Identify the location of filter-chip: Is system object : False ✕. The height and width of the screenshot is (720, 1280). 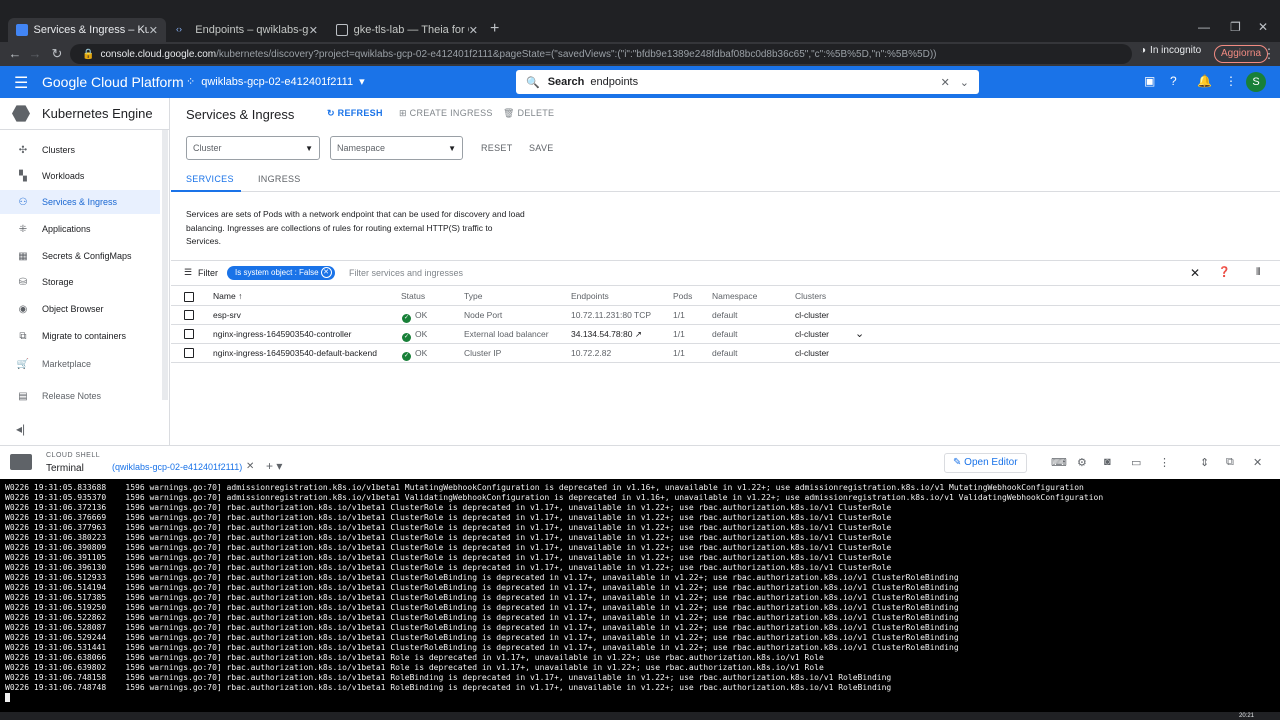
(281, 273).